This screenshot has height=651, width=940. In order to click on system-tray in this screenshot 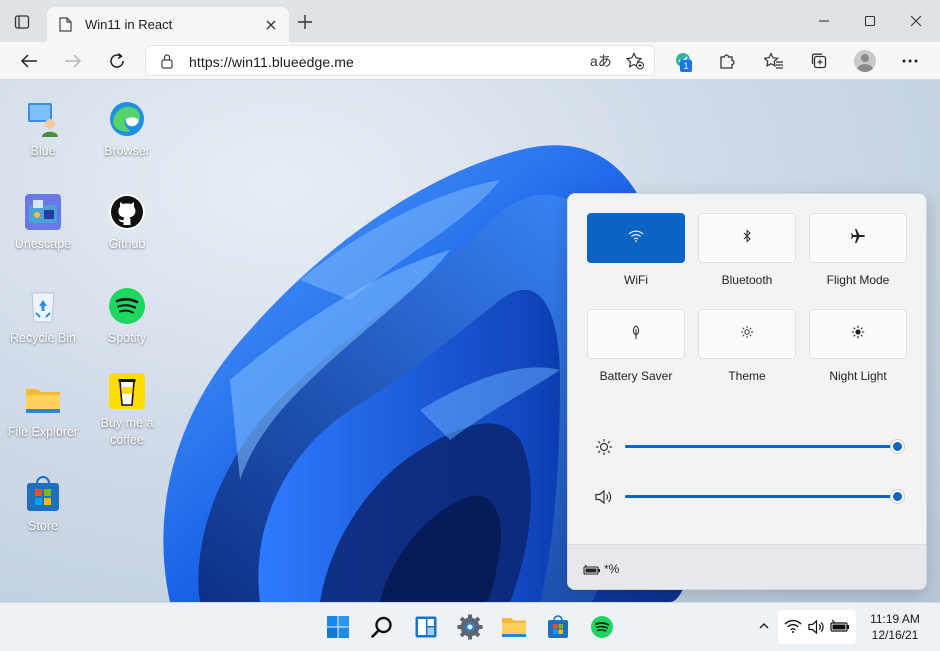, I will do `click(817, 627)`.